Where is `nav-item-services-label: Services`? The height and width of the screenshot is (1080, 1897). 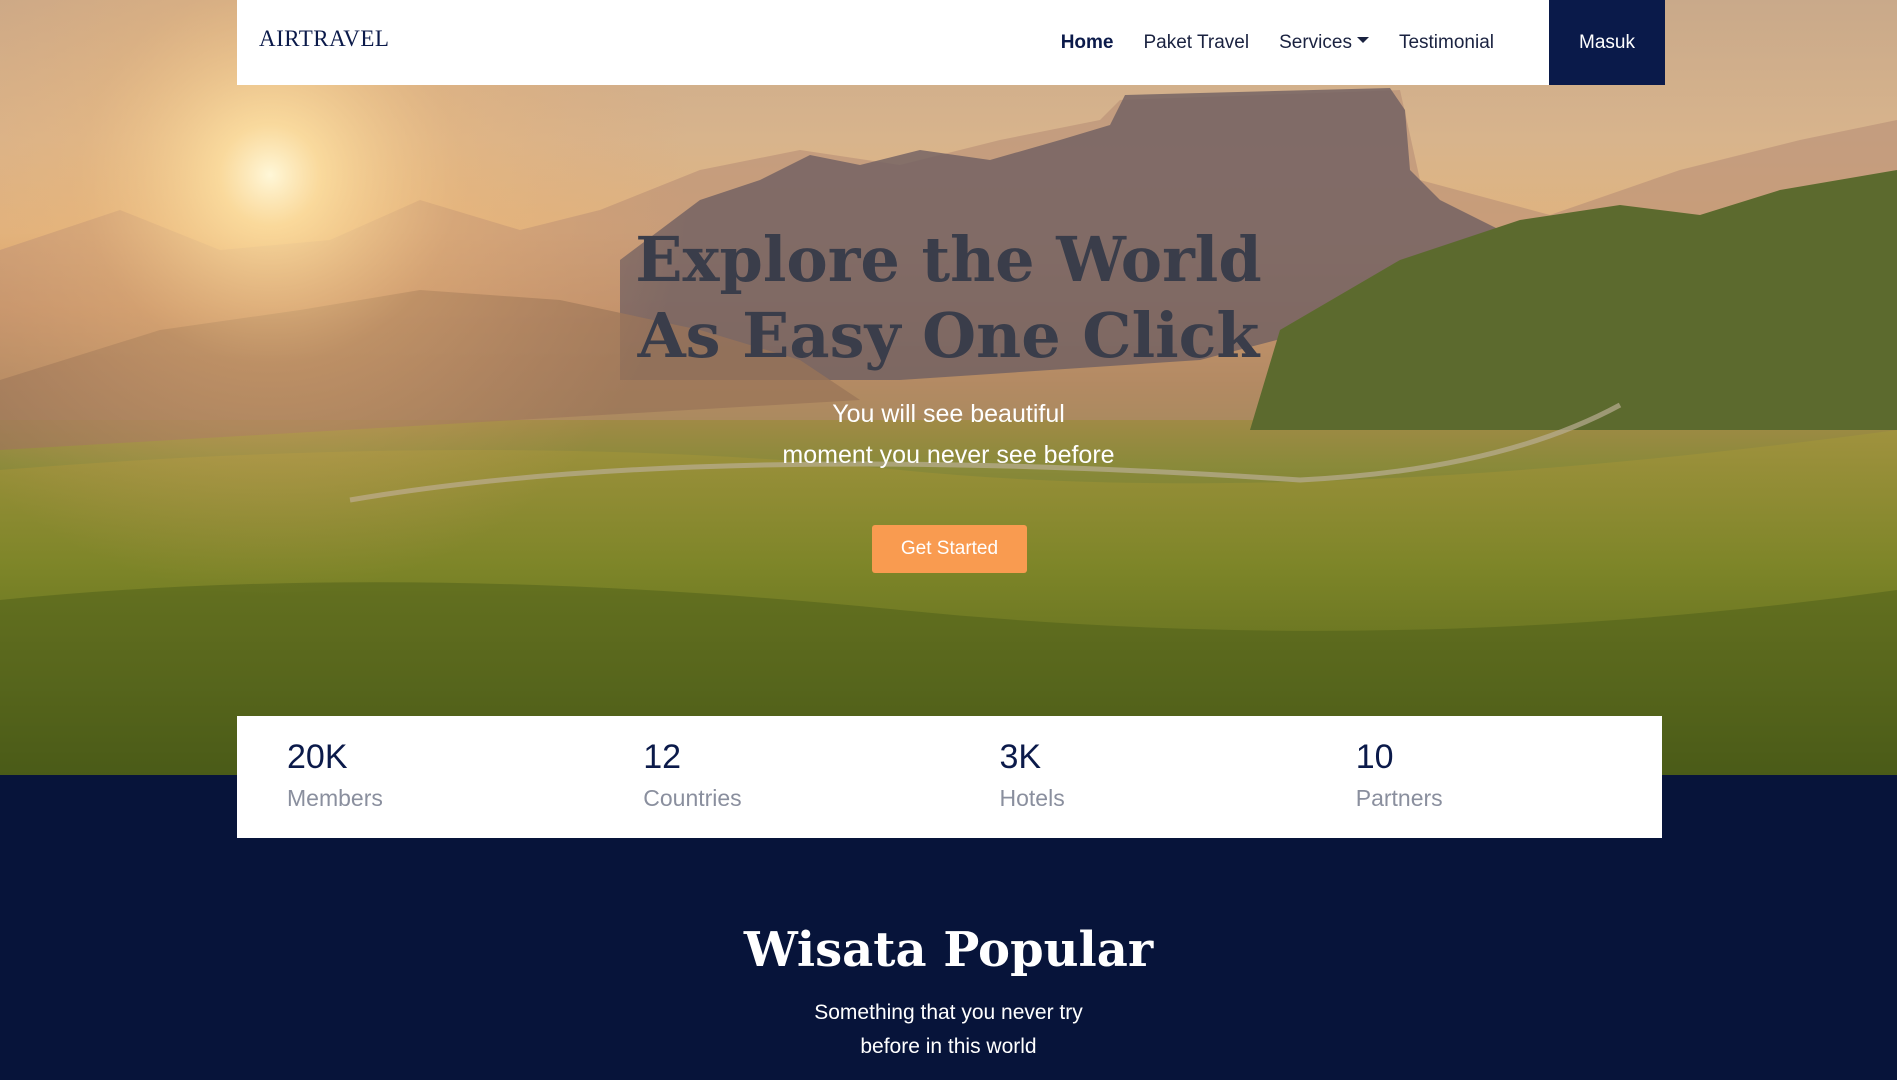 nav-item-services-label: Services is located at coordinates (1315, 42).